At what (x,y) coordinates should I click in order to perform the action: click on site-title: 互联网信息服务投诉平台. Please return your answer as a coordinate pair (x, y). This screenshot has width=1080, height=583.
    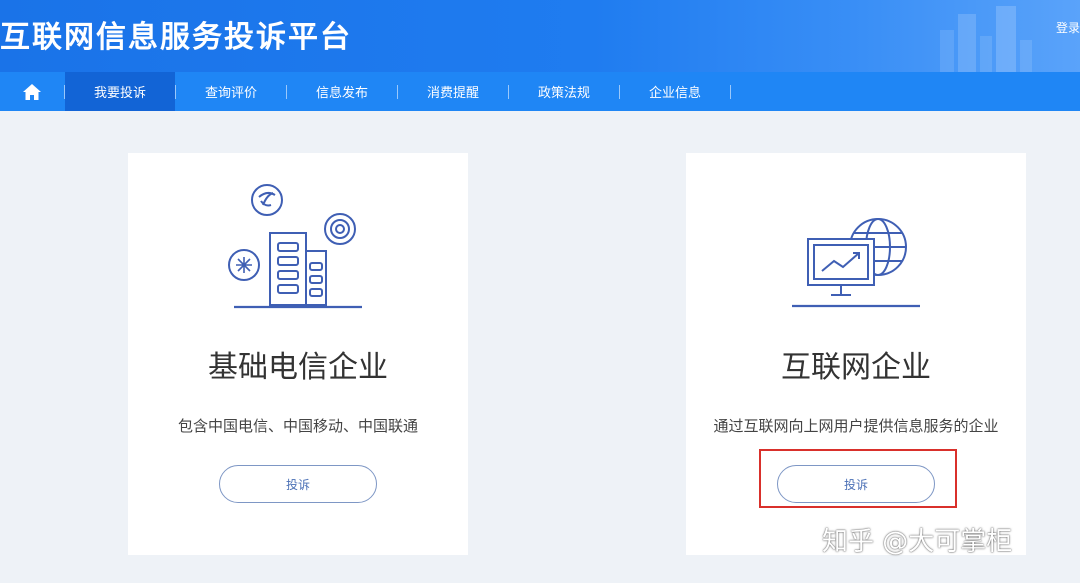
    Looking at the image, I should click on (176, 37).